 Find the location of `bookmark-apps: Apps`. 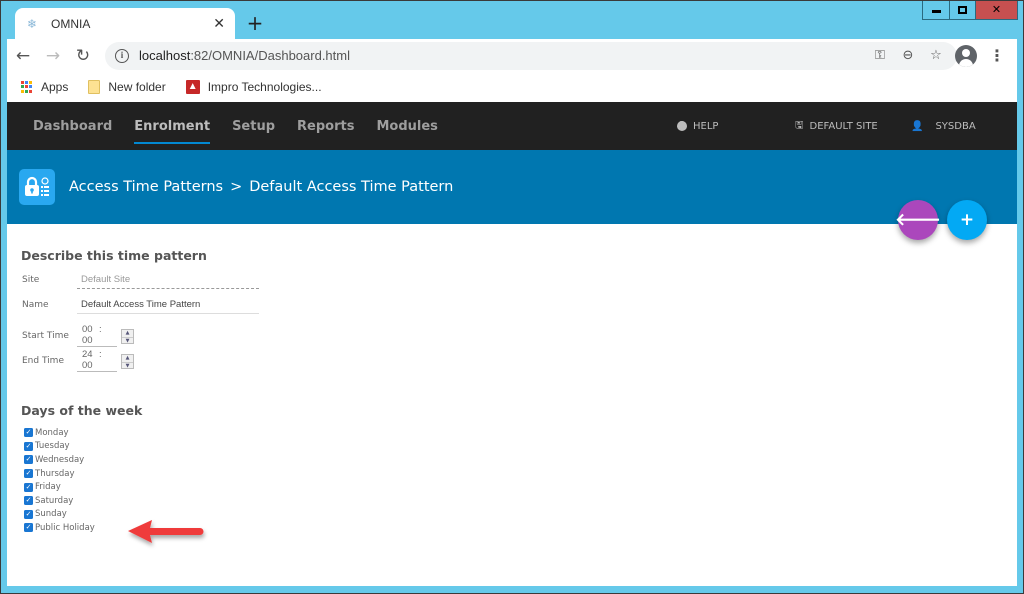

bookmark-apps: Apps is located at coordinates (44, 87).